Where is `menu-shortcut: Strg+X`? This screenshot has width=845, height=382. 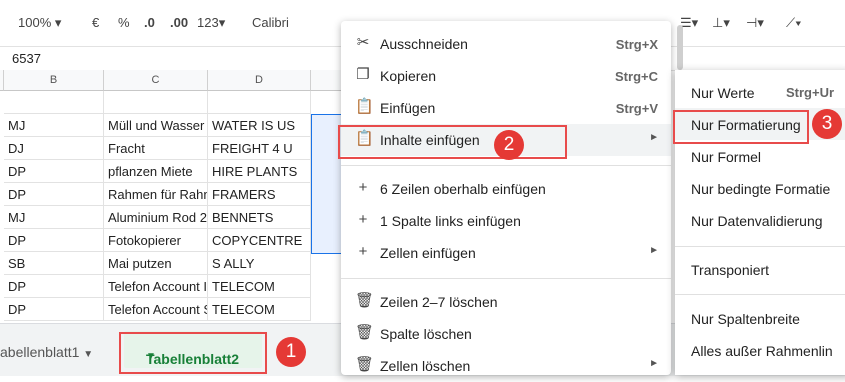 menu-shortcut: Strg+X is located at coordinates (636, 44).